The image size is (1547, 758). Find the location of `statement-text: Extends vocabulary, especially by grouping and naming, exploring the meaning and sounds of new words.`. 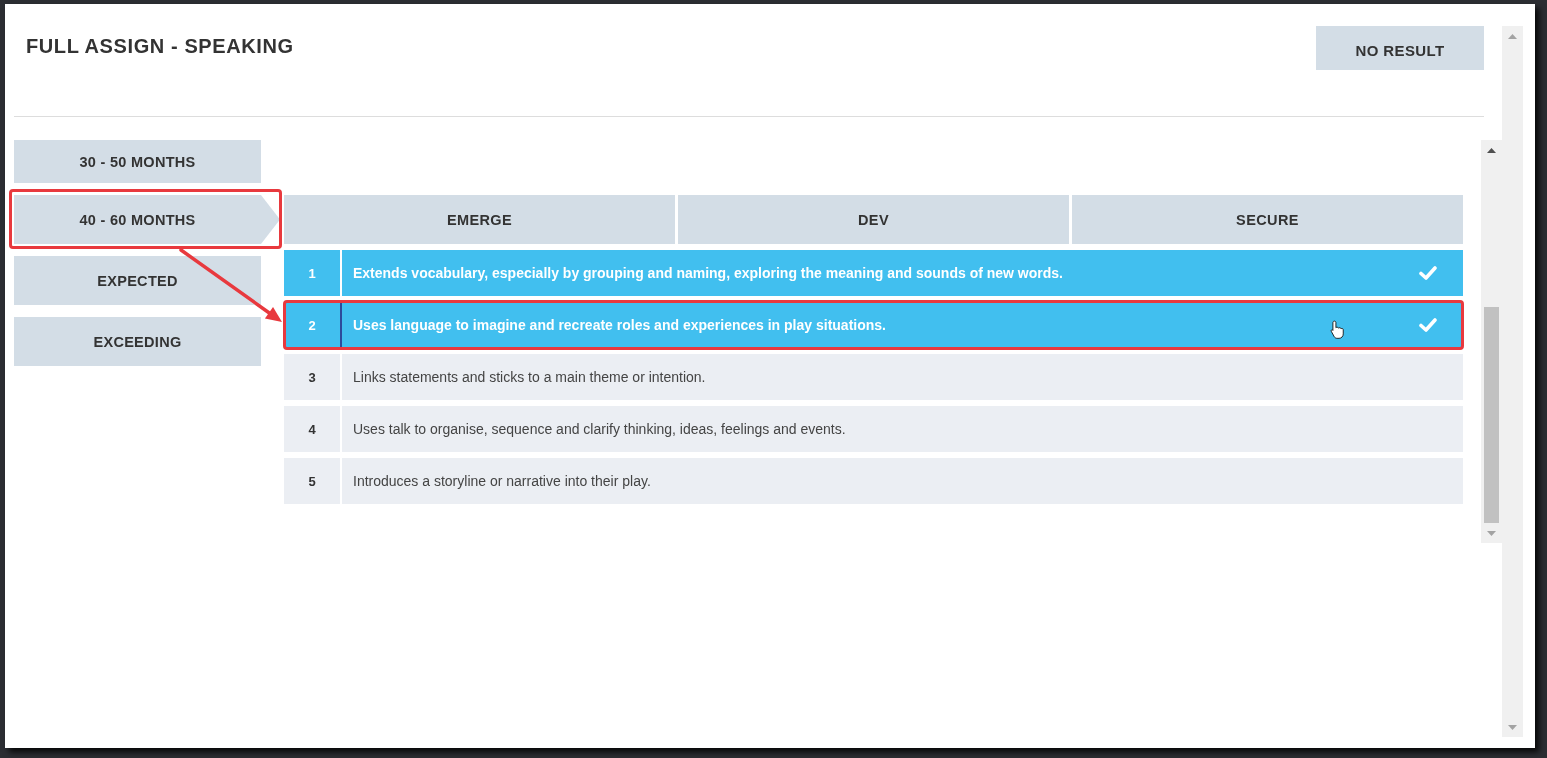

statement-text: Extends vocabulary, especially by grouping and naming, exploring the meaning and sounds of new words. is located at coordinates (873, 273).